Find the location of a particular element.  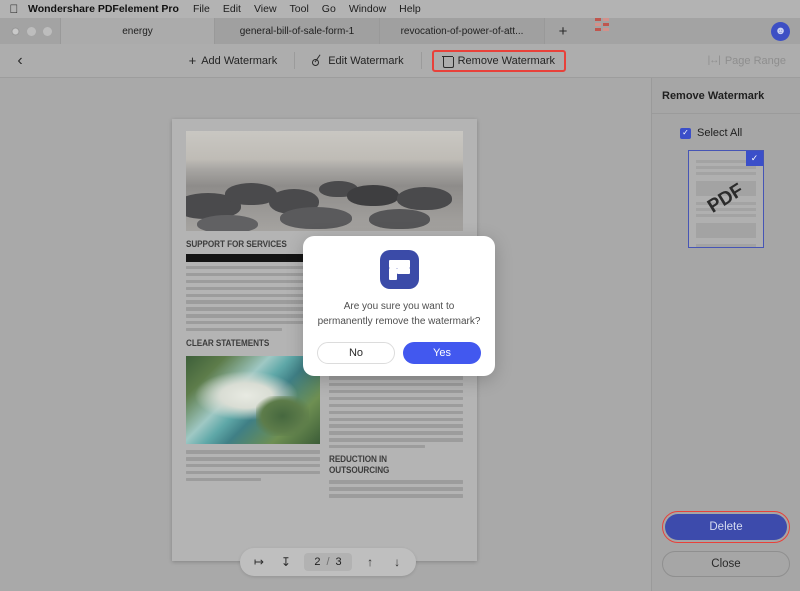

go-to-bottom-icon: ↧ is located at coordinates (285, 562).